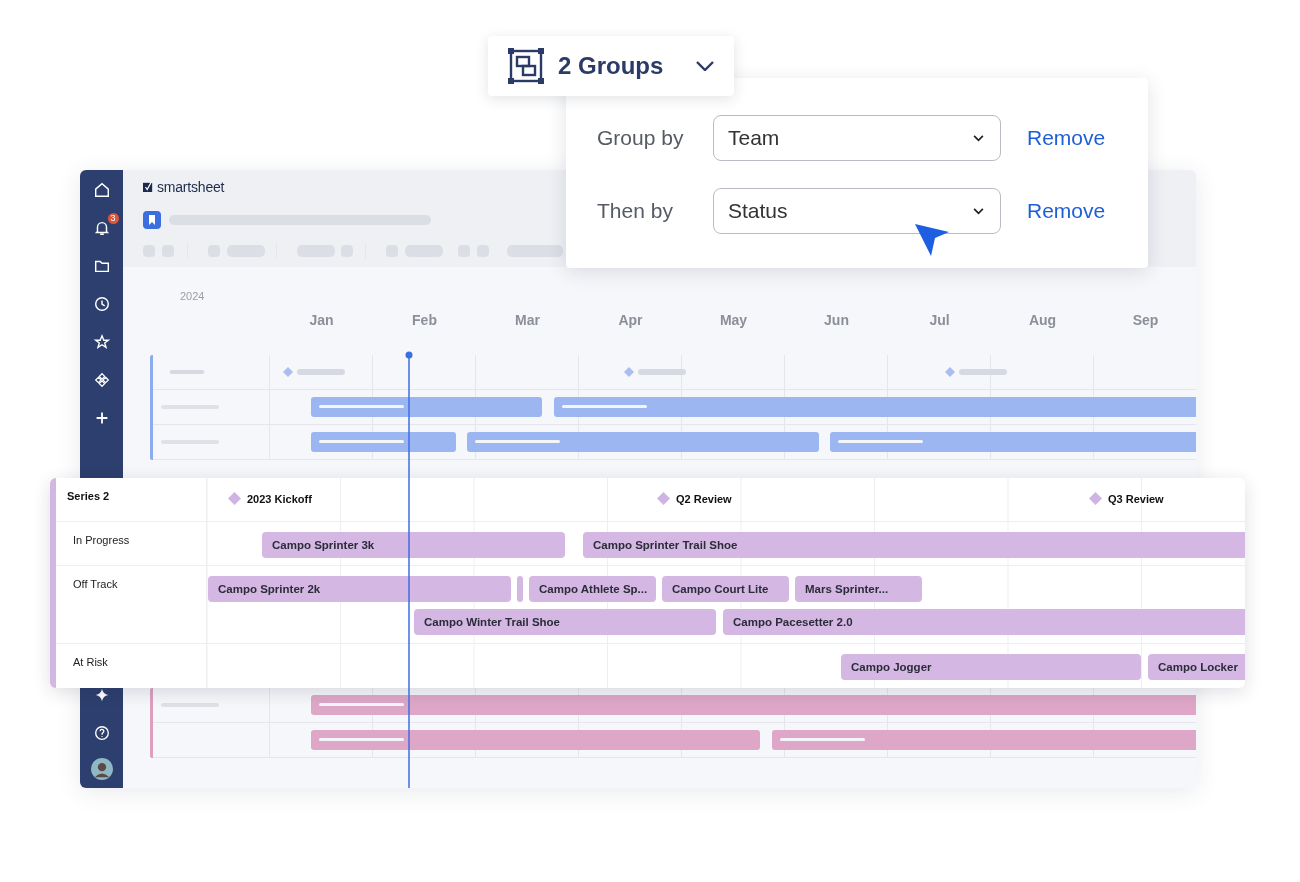 Image resolution: width=1300 pixels, height=882 pixels. What do you see at coordinates (279, 498) in the screenshot?
I see `milestone-label: 2023 Kickoff` at bounding box center [279, 498].